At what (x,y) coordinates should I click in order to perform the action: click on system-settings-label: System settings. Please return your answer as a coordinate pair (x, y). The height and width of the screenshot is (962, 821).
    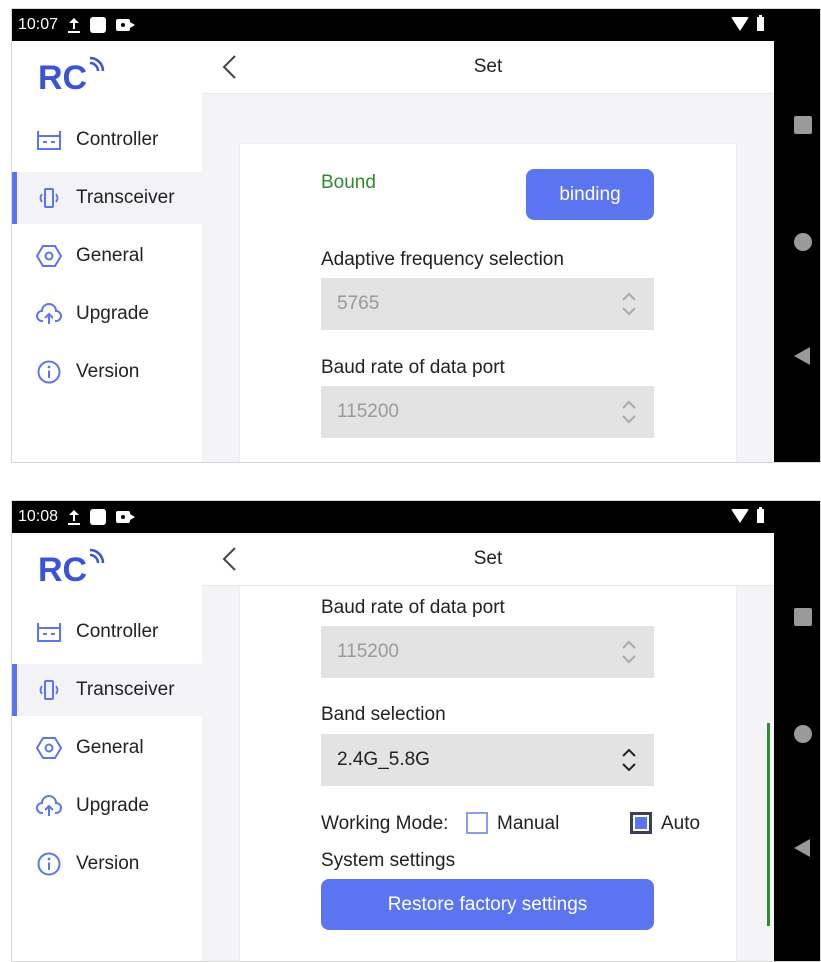
    Looking at the image, I should click on (388, 860).